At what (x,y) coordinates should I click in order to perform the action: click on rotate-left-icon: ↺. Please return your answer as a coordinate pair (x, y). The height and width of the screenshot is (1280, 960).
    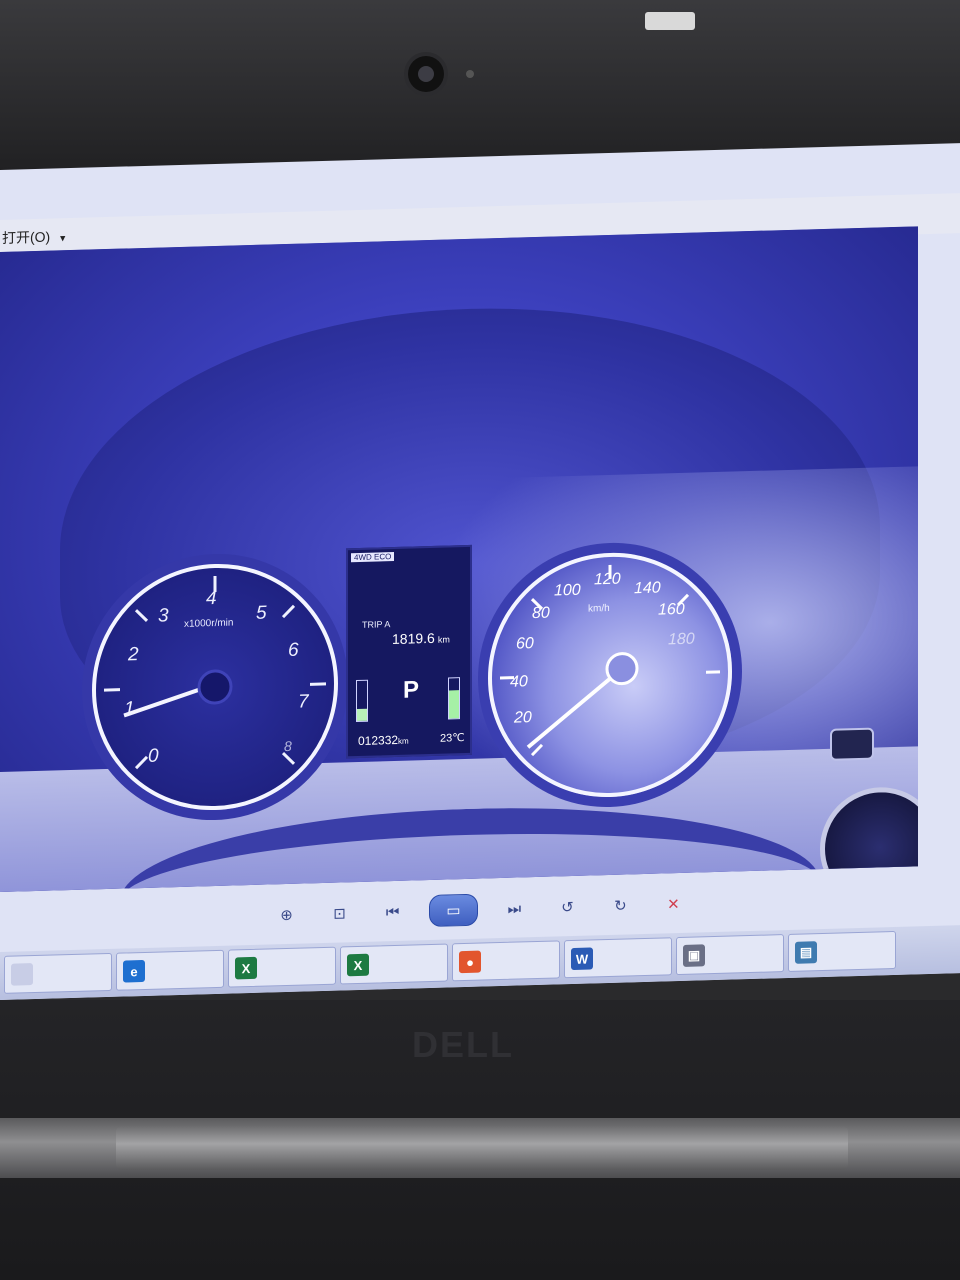
    Looking at the image, I should click on (567, 907).